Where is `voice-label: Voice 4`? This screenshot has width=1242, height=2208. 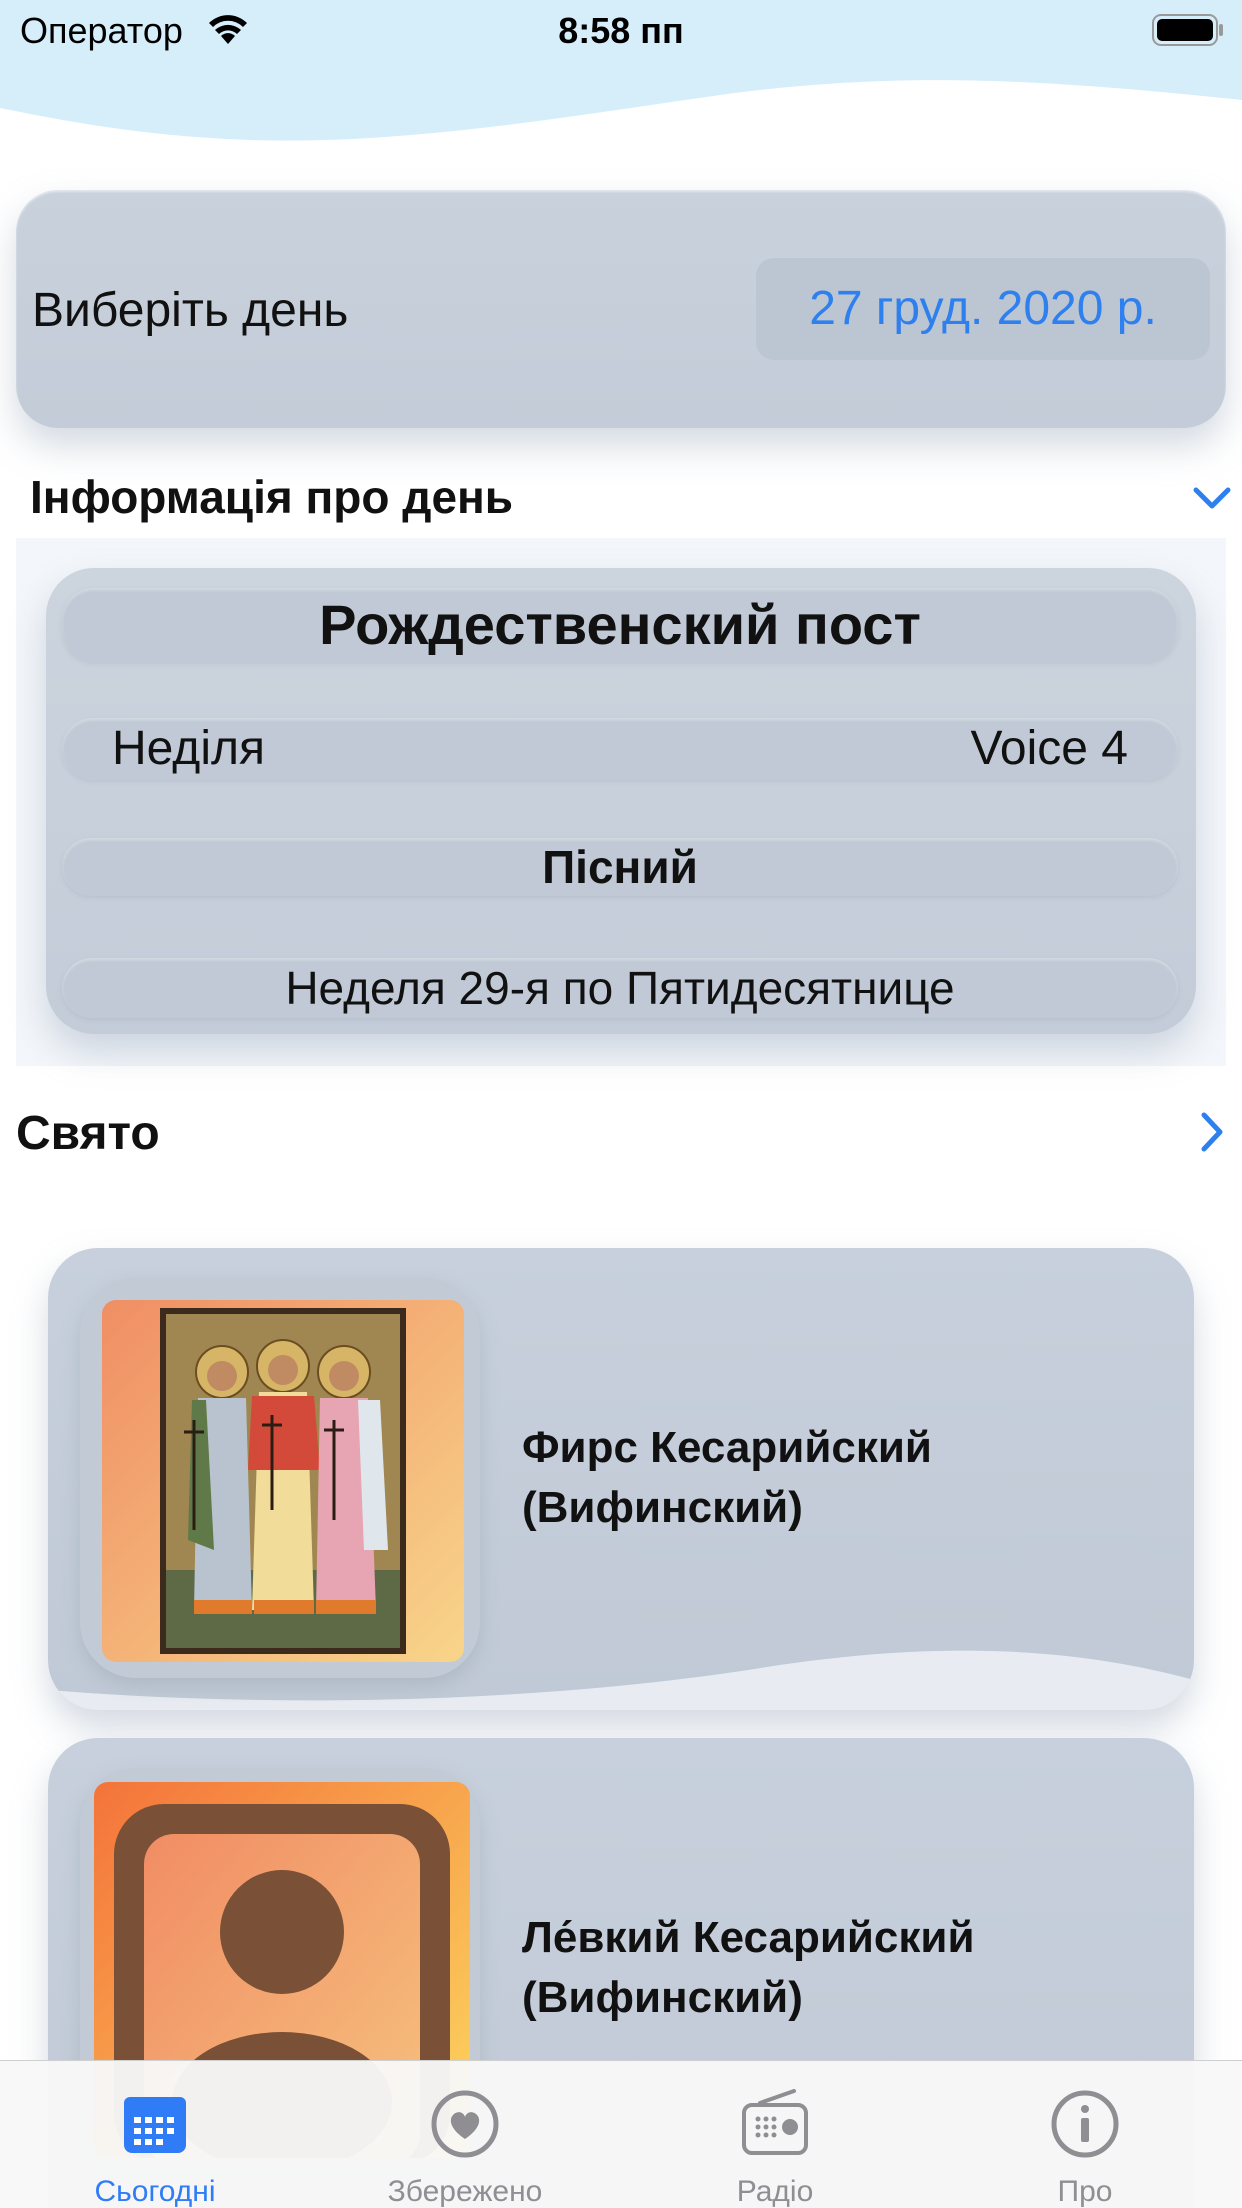
voice-label: Voice 4 is located at coordinates (1049, 748).